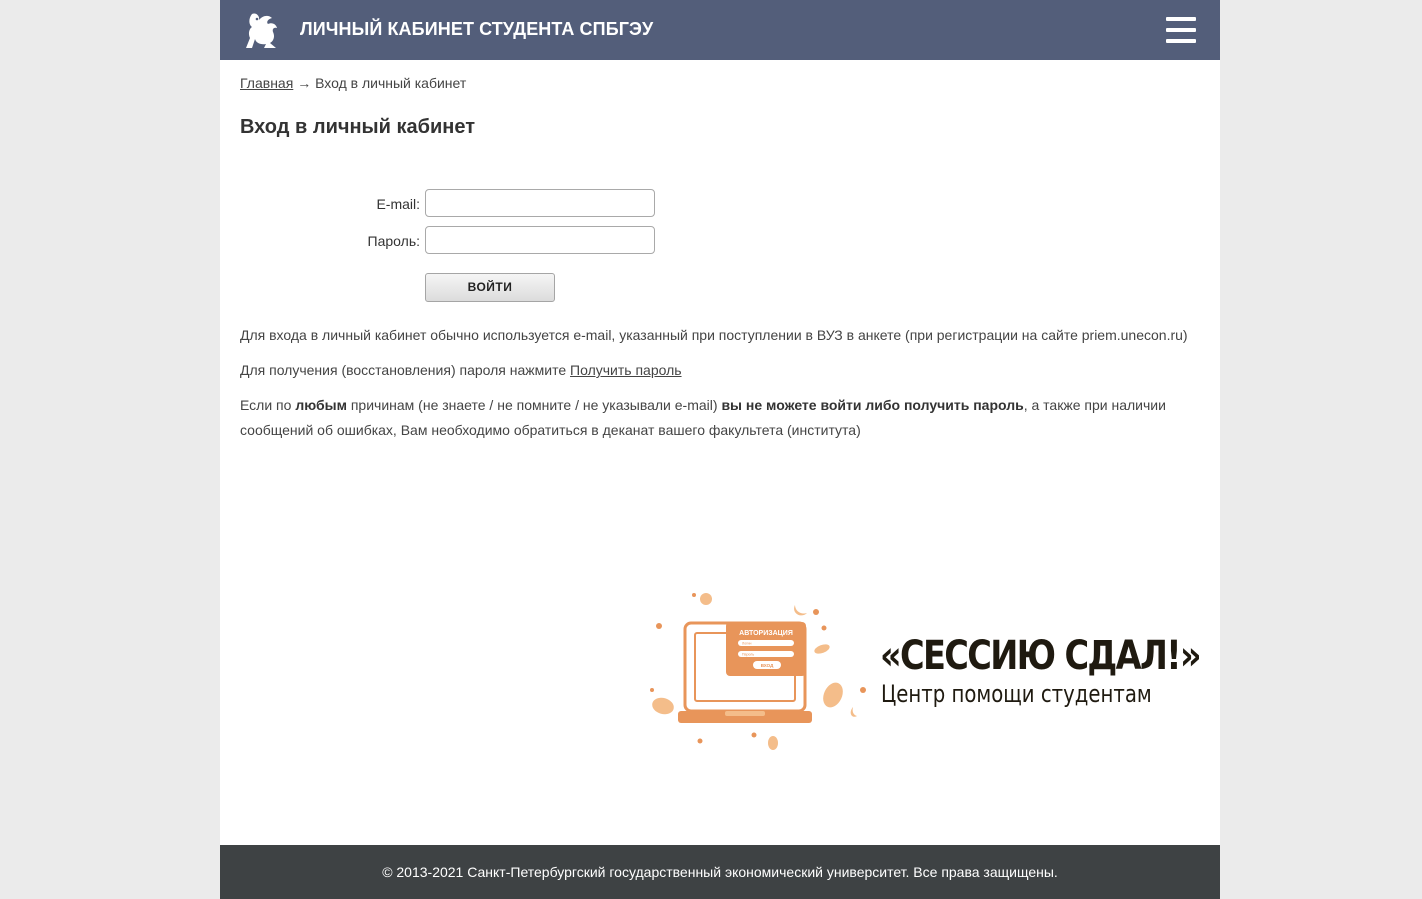 This screenshot has height=899, width=1422. I want to click on site-title: ЛИЧНЫЙ КАБИНЕТ СТУДЕНТА СПБГЭУ, so click(476, 29).